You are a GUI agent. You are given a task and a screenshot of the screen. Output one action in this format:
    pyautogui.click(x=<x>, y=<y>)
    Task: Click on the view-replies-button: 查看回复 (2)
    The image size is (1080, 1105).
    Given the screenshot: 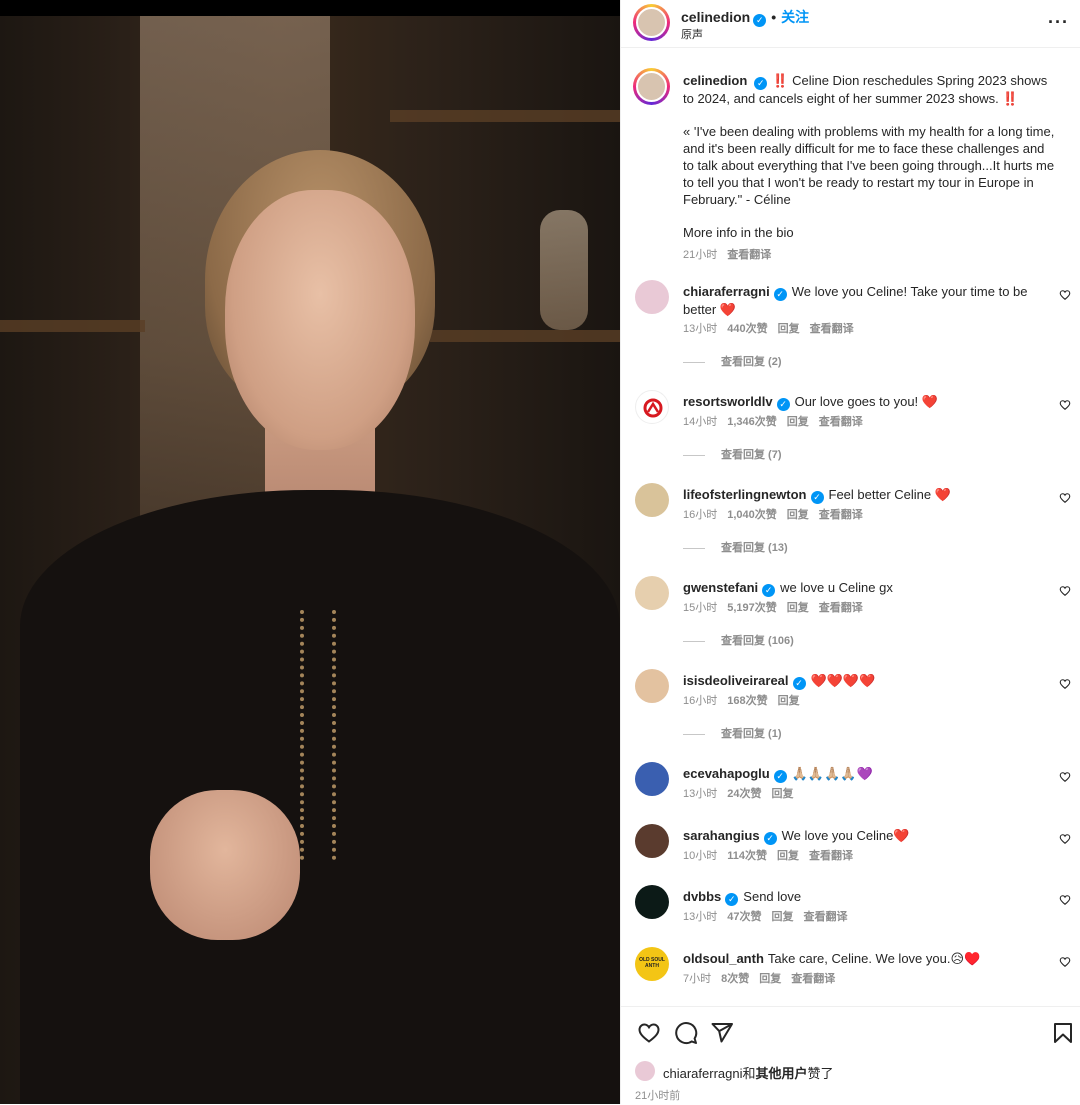 What is the action you would take?
    pyautogui.click(x=732, y=361)
    